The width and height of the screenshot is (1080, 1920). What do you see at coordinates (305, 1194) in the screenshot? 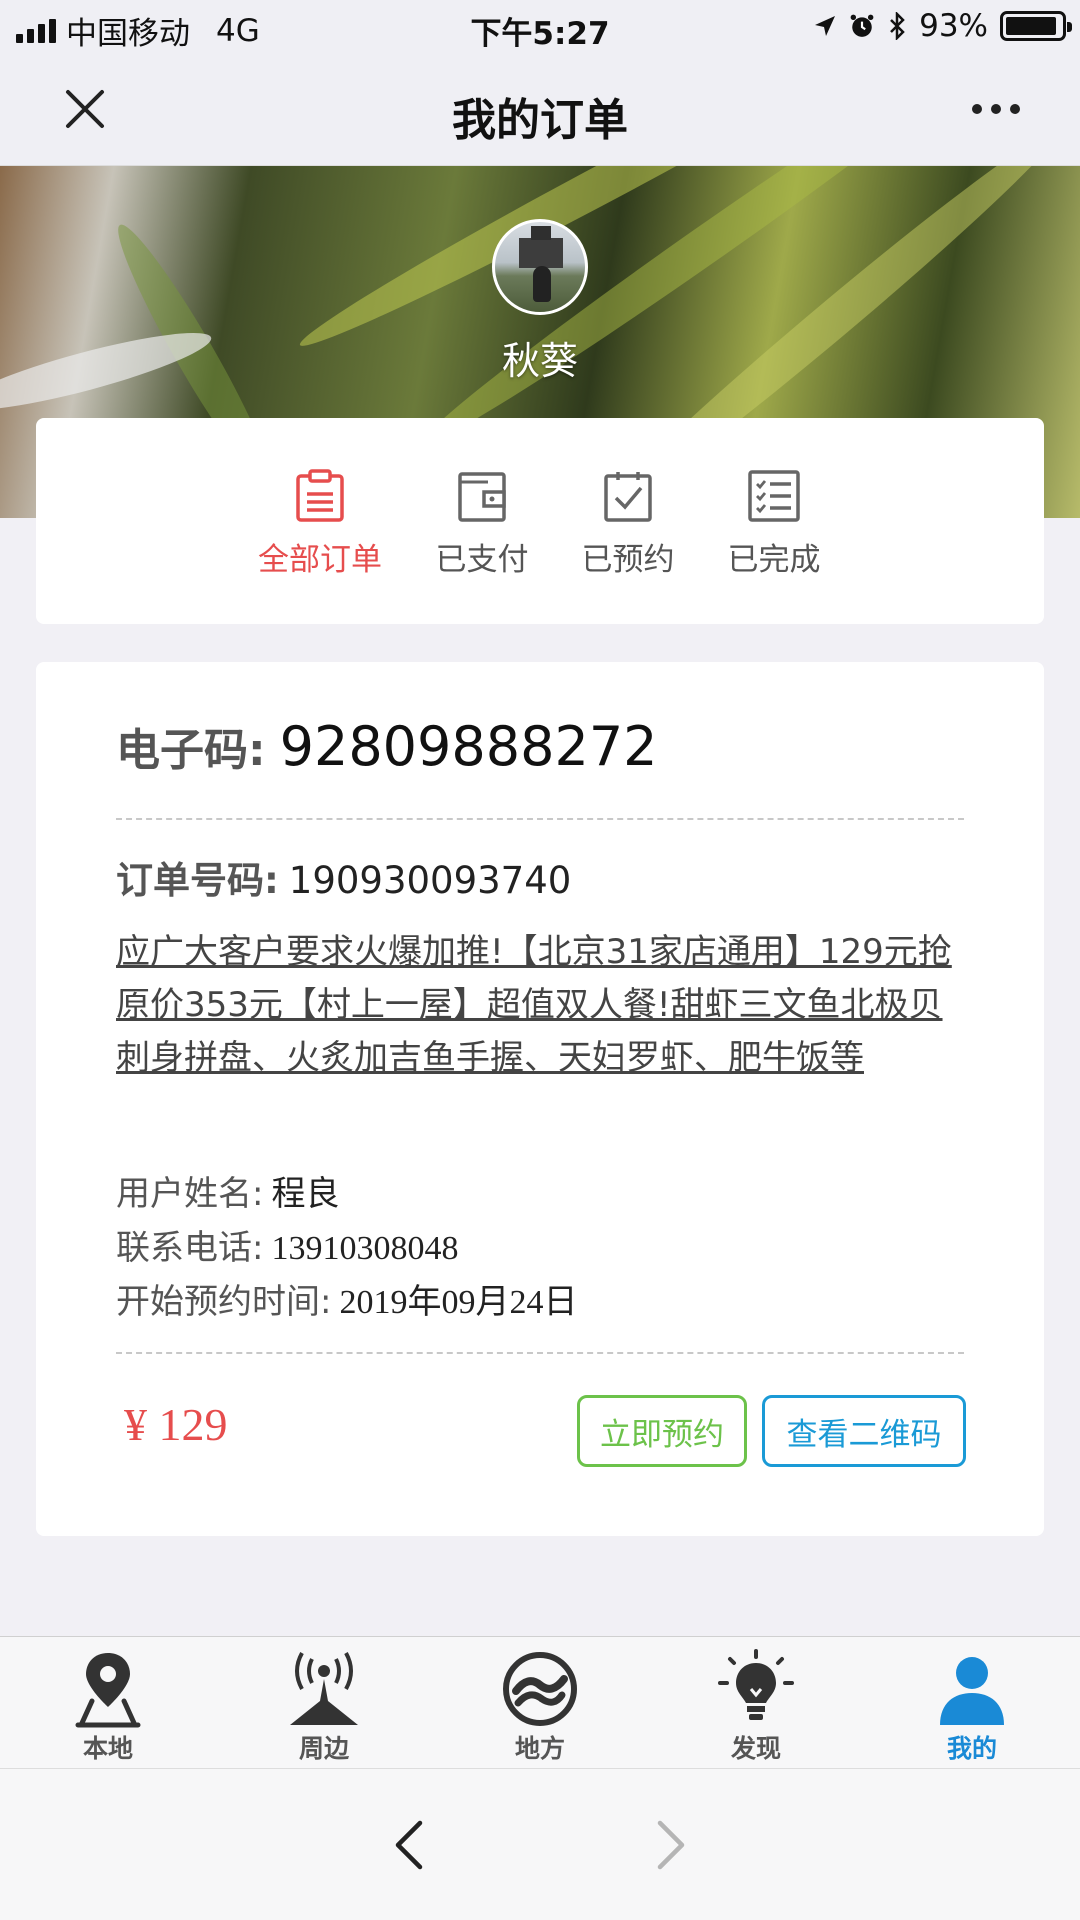
I see `user-name-value: 程良` at bounding box center [305, 1194].